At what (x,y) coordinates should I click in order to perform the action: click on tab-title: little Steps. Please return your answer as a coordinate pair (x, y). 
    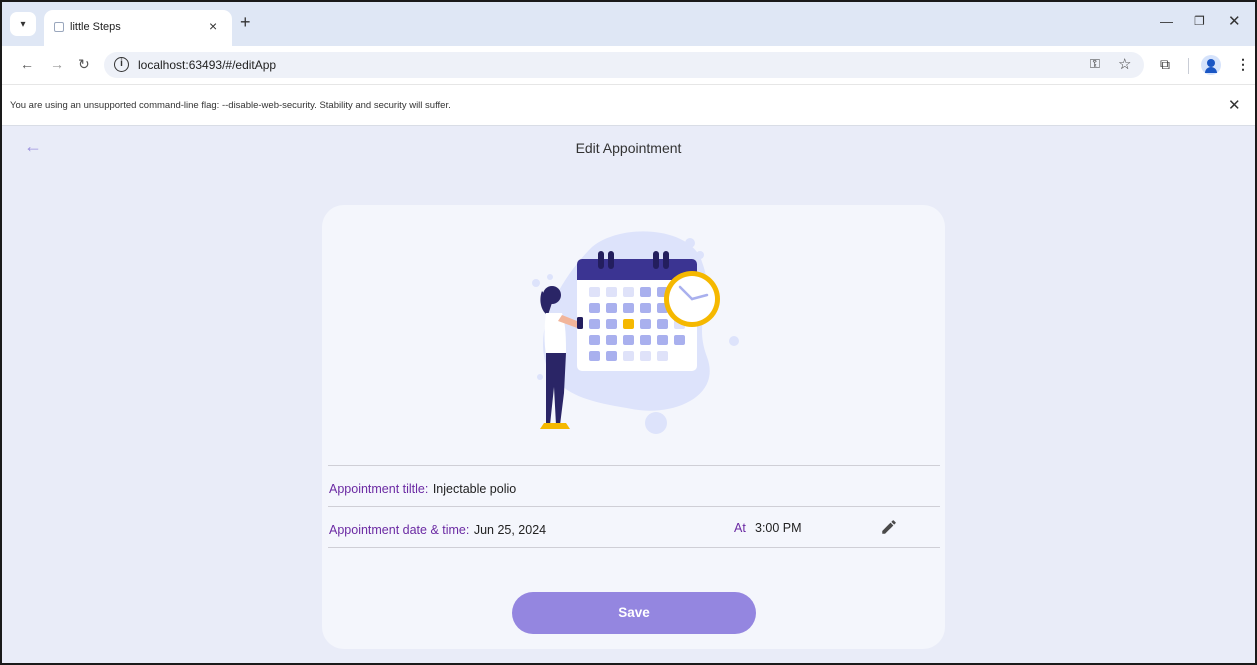
    Looking at the image, I should click on (95, 27).